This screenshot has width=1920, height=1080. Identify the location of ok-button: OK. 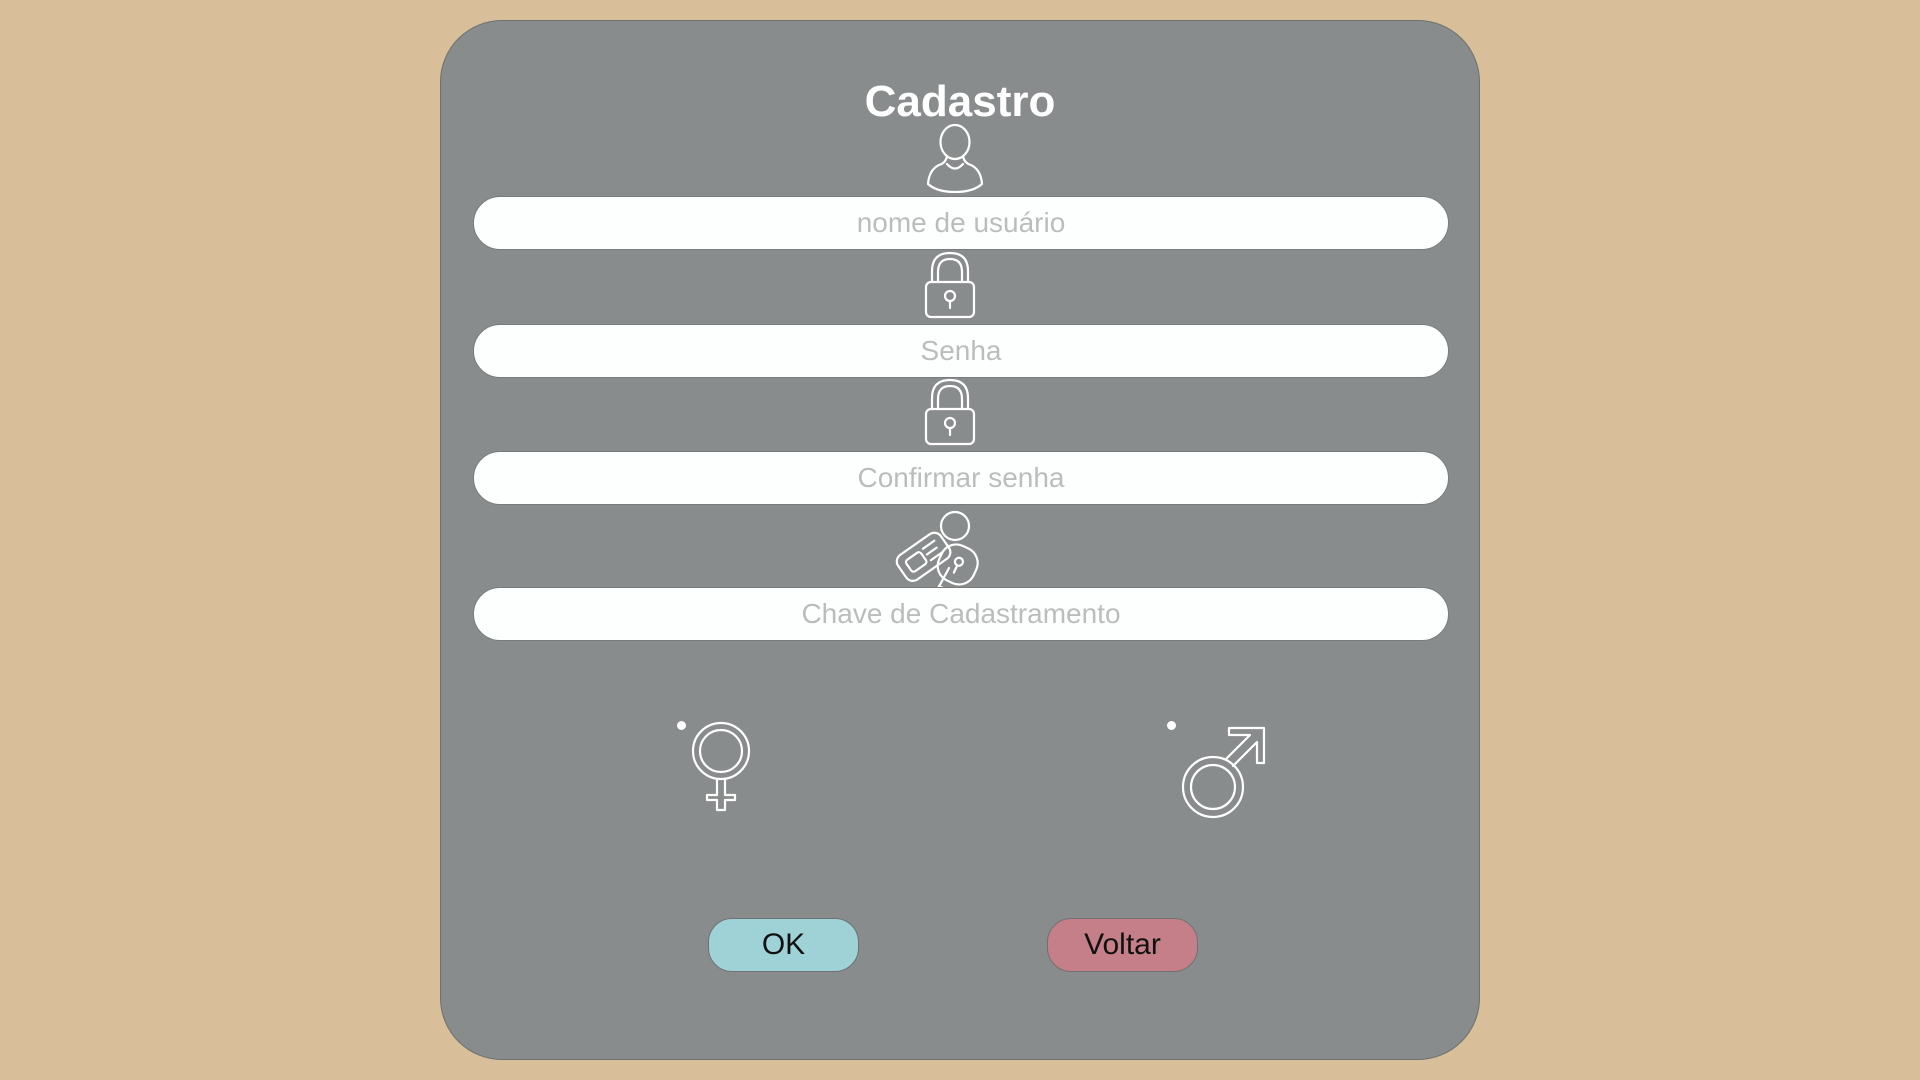
(783, 945).